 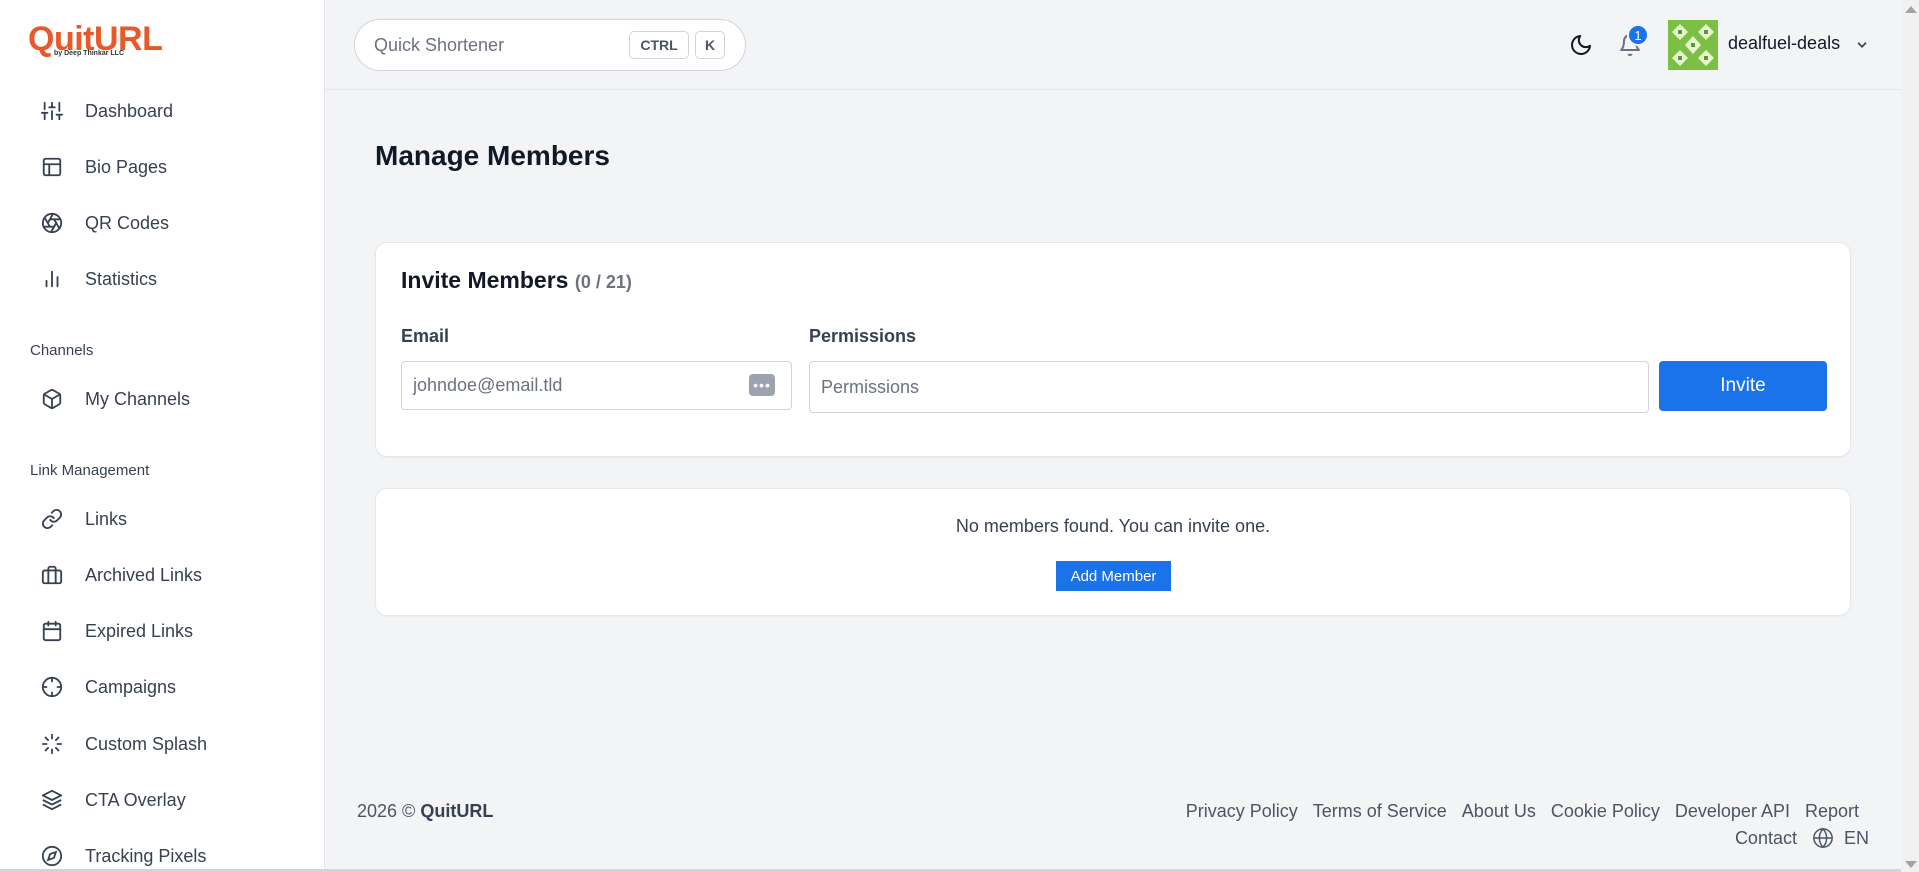 What do you see at coordinates (425, 336) in the screenshot?
I see `email-label: Email` at bounding box center [425, 336].